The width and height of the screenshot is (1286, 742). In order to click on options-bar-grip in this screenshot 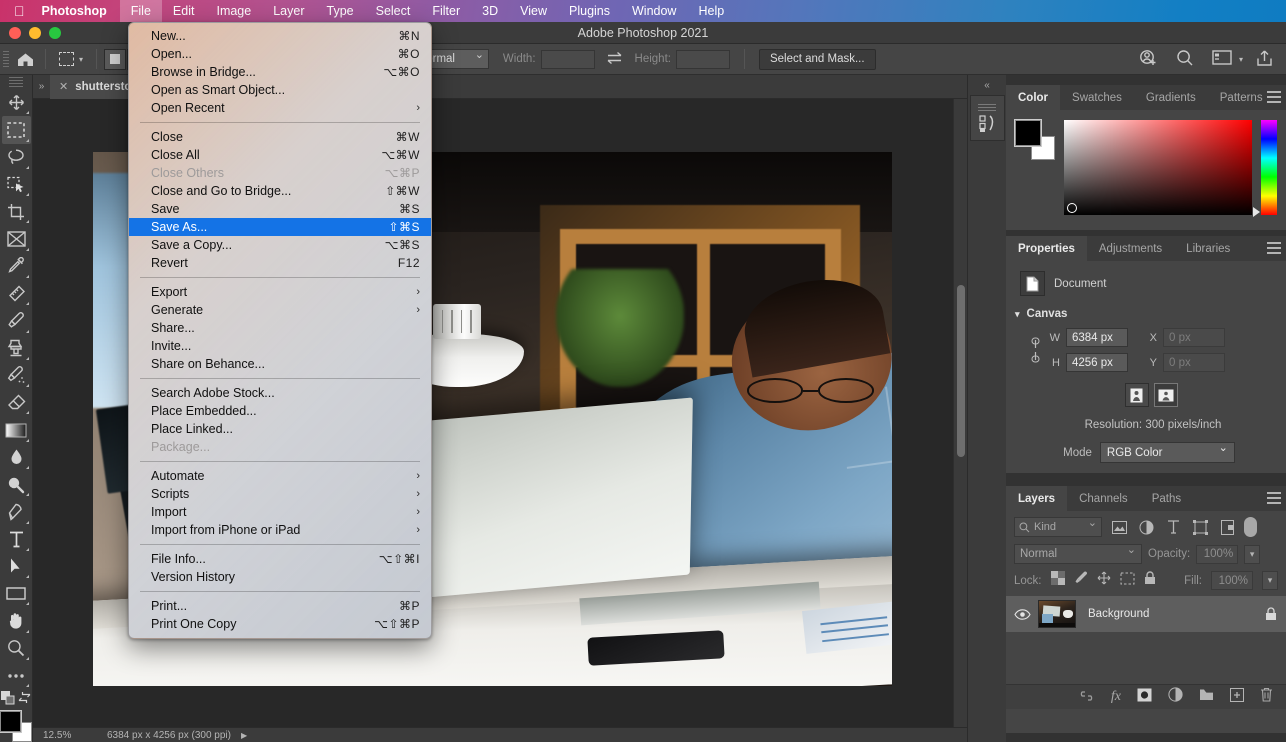, I will do `click(6, 59)`.